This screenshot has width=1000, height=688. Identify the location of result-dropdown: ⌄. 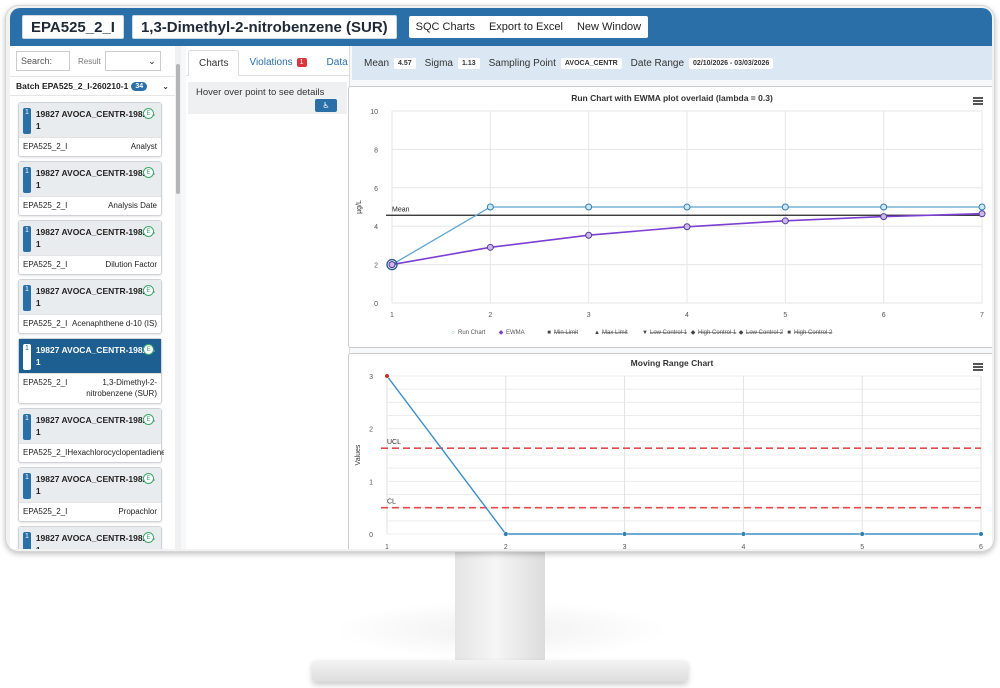
(132, 61).